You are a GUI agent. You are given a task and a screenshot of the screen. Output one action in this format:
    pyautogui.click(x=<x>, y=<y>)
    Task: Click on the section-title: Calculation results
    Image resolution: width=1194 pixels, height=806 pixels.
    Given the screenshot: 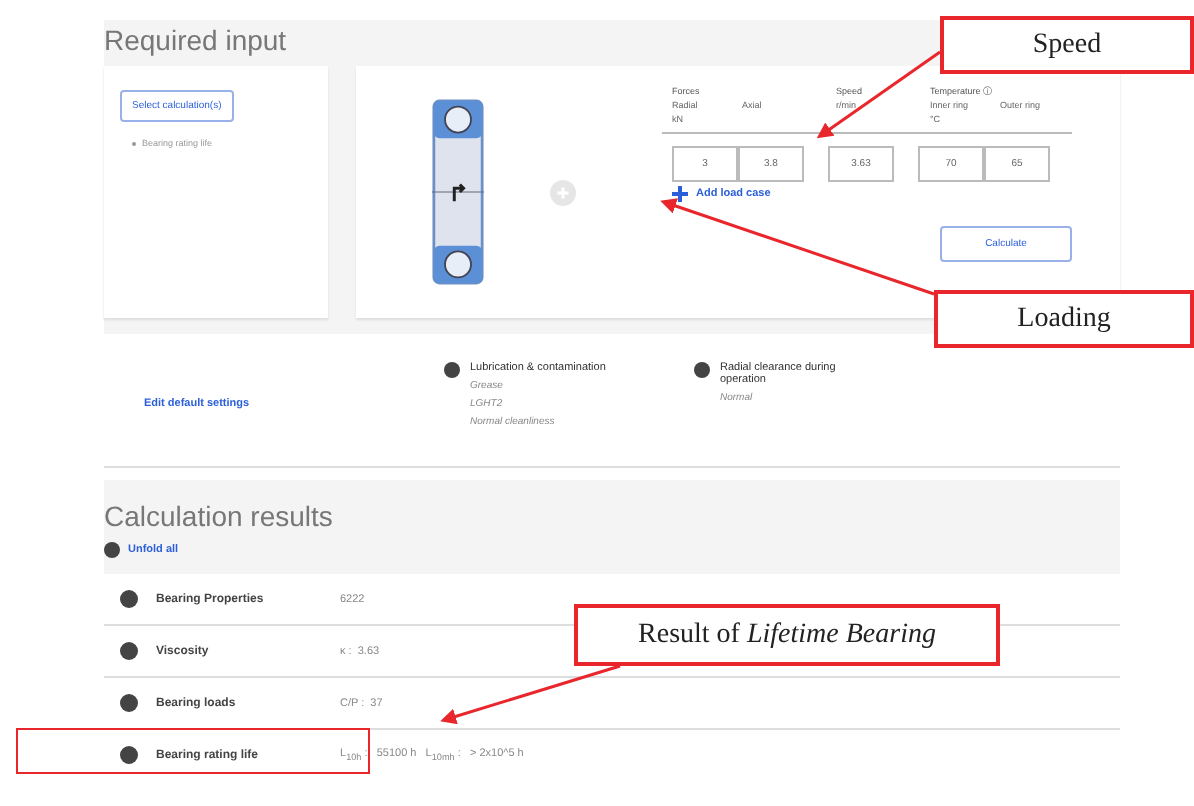 What is the action you would take?
    pyautogui.click(x=218, y=516)
    